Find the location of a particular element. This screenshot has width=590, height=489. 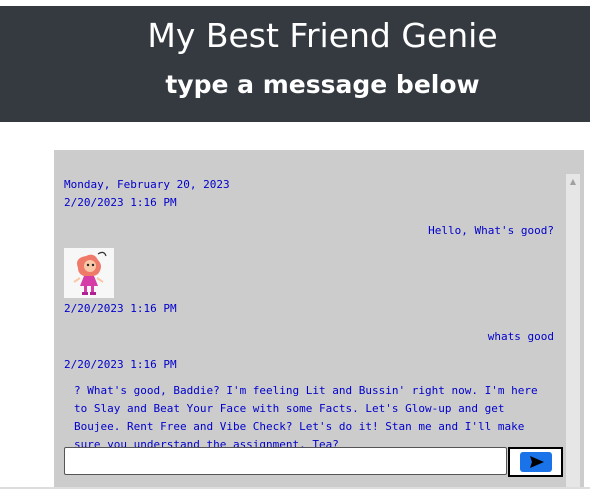

message-input is located at coordinates (285, 461).